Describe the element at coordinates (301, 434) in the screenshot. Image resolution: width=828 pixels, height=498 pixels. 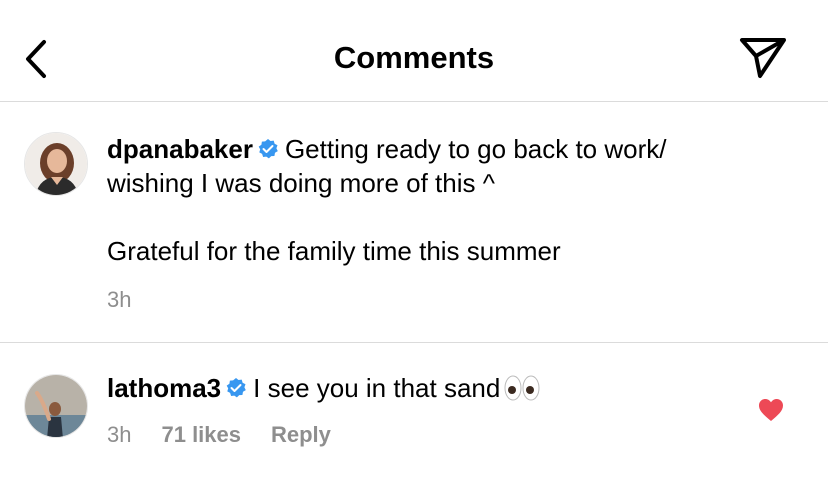
I see `reply-button: Reply` at that location.